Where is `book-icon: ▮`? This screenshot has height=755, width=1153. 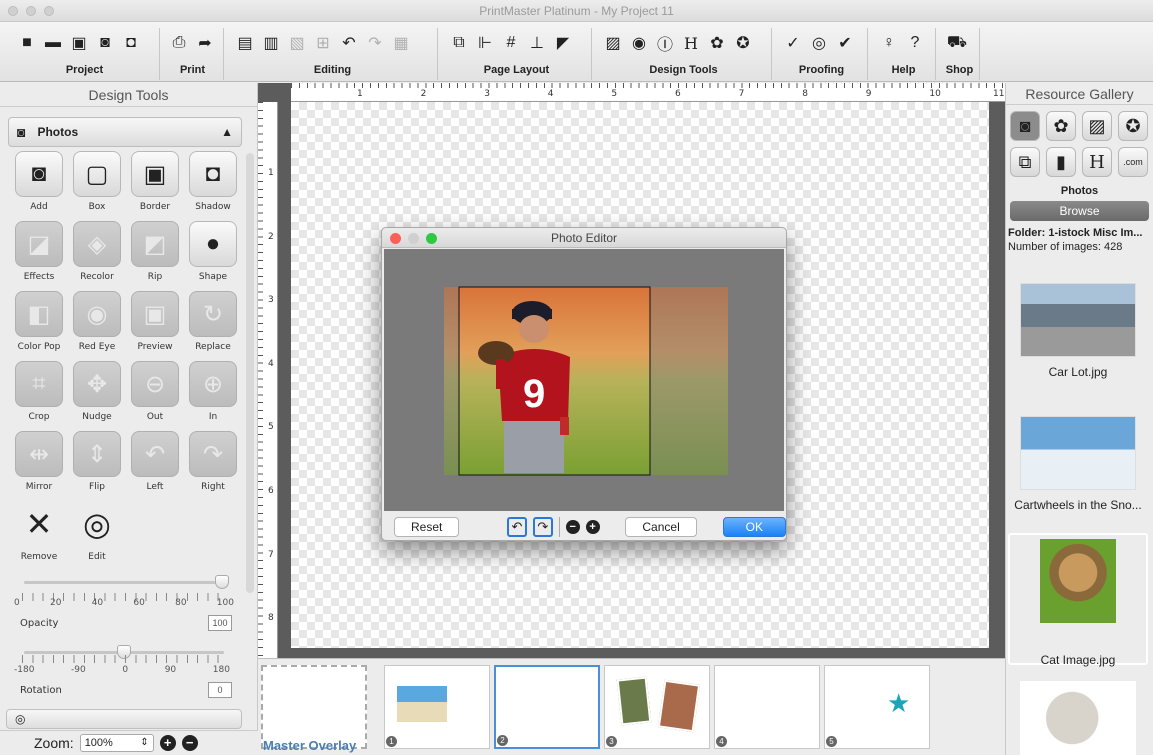
book-icon: ▮ is located at coordinates (1061, 162).